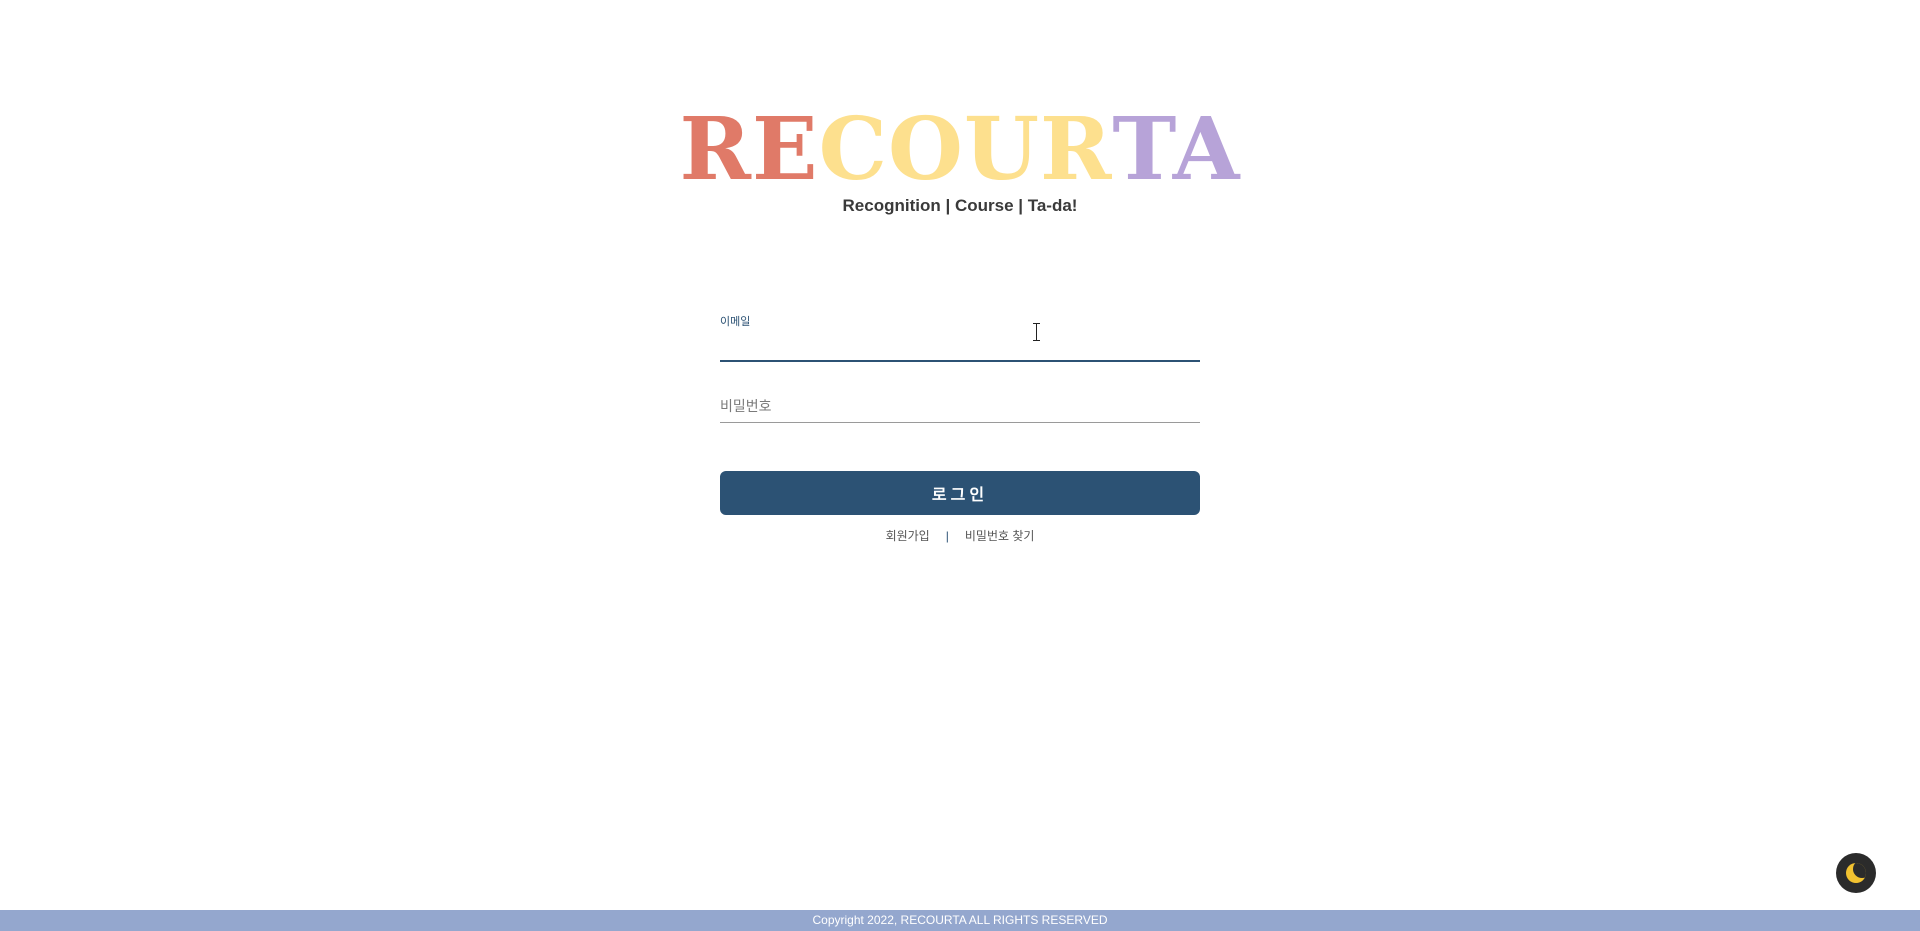  Describe the element at coordinates (1000, 536) in the screenshot. I see `find-password-link: 비밀번호 찾기` at that location.